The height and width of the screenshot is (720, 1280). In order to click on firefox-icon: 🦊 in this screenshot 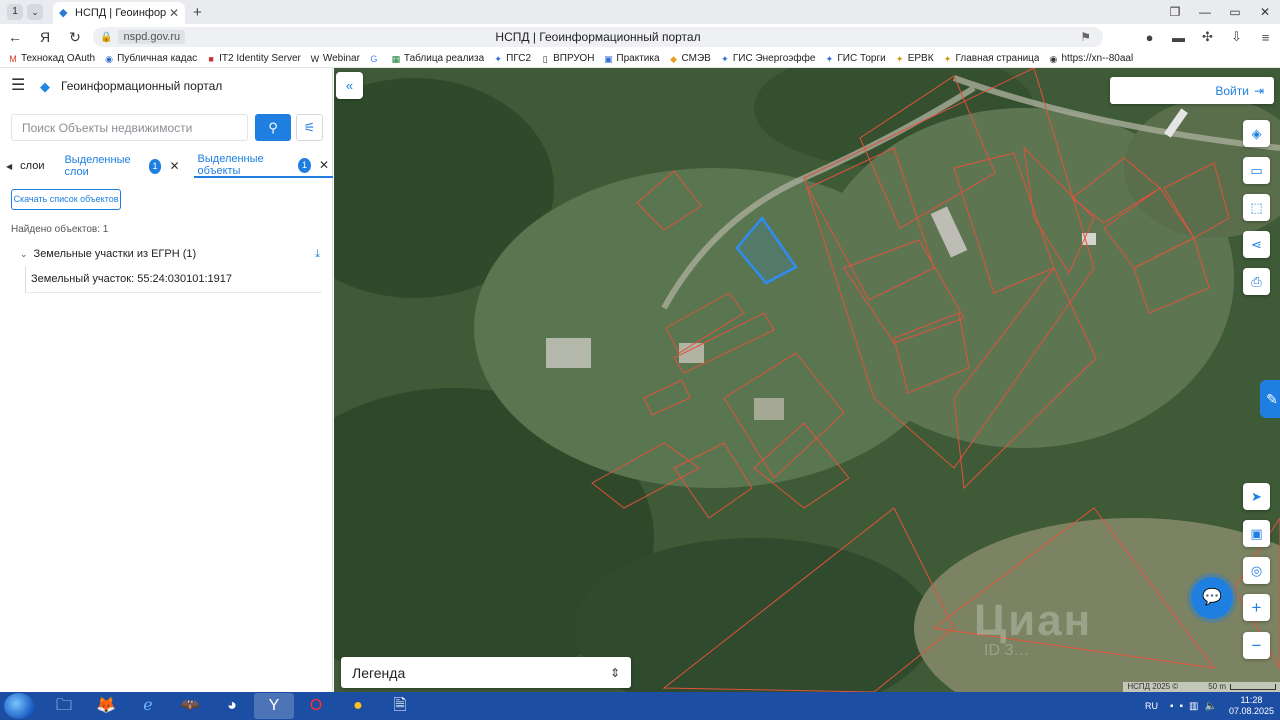, I will do `click(106, 706)`.